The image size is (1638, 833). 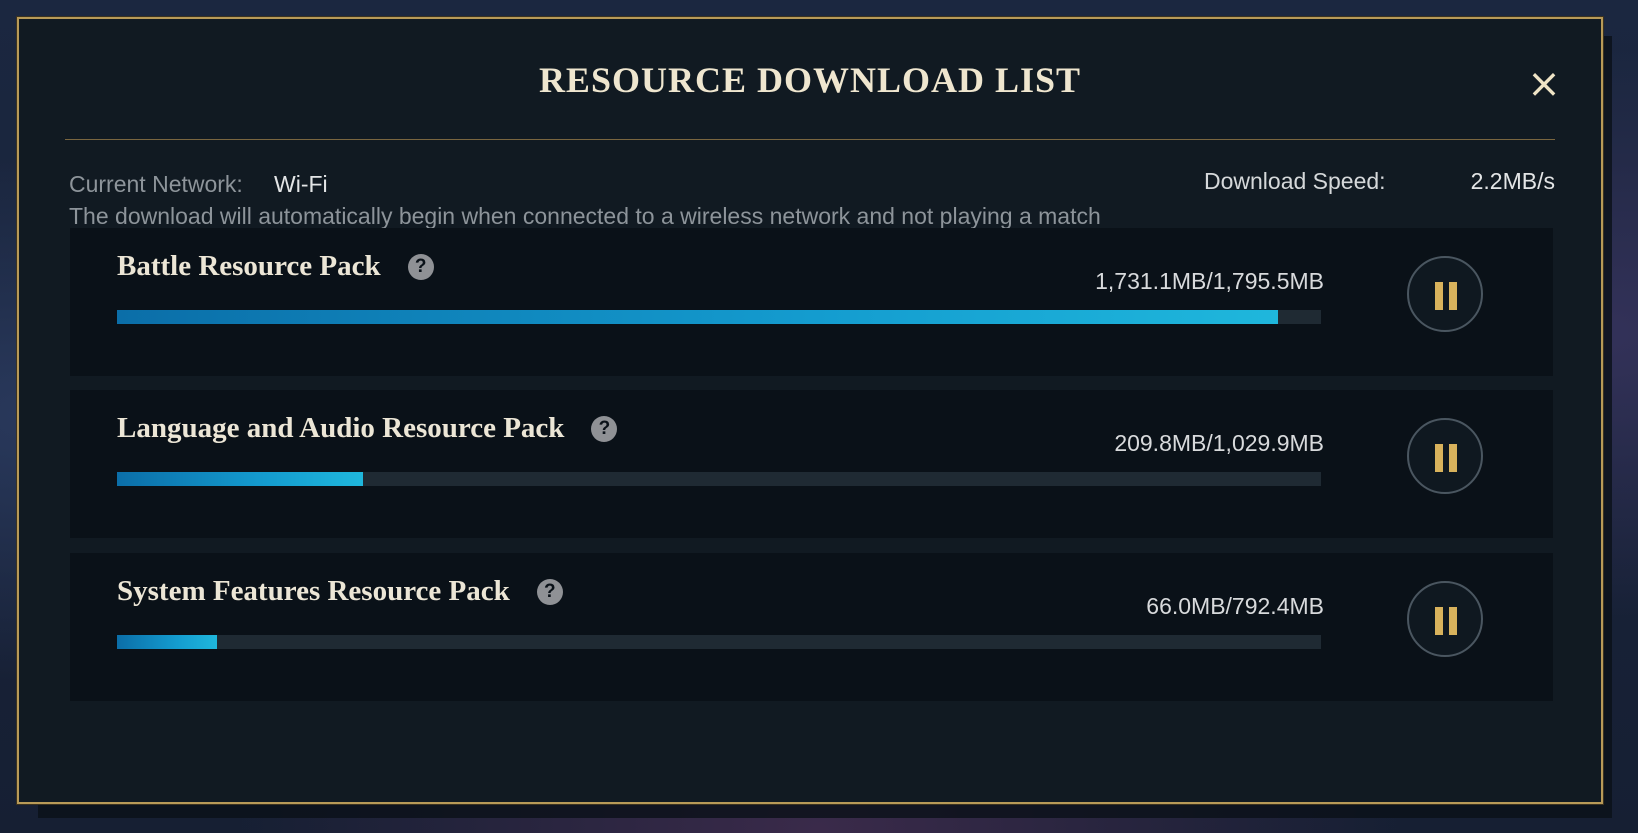 What do you see at coordinates (301, 184) in the screenshot?
I see `network-value: Wi-Fi` at bounding box center [301, 184].